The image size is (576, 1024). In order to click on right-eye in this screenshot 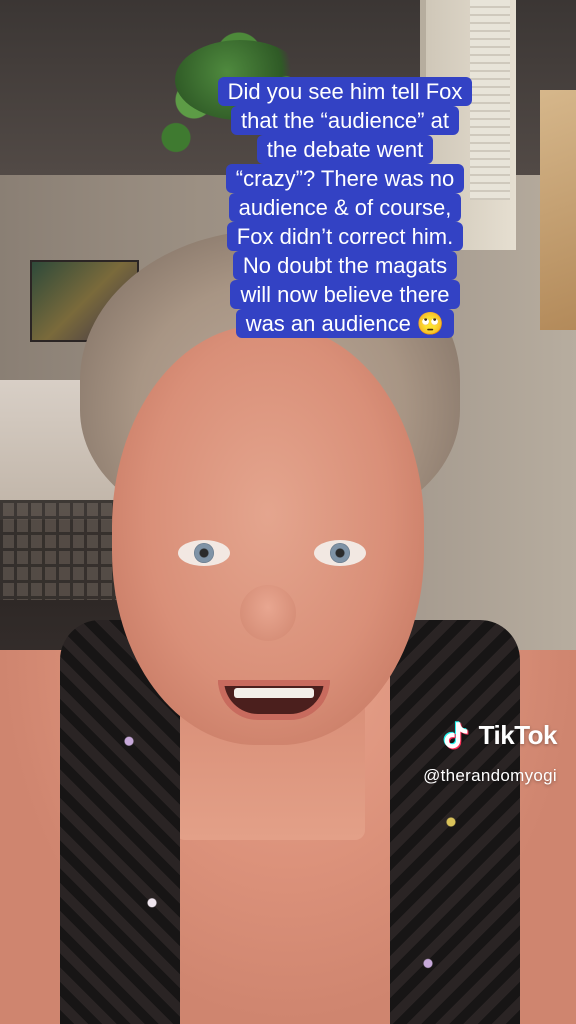, I will do `click(340, 553)`.